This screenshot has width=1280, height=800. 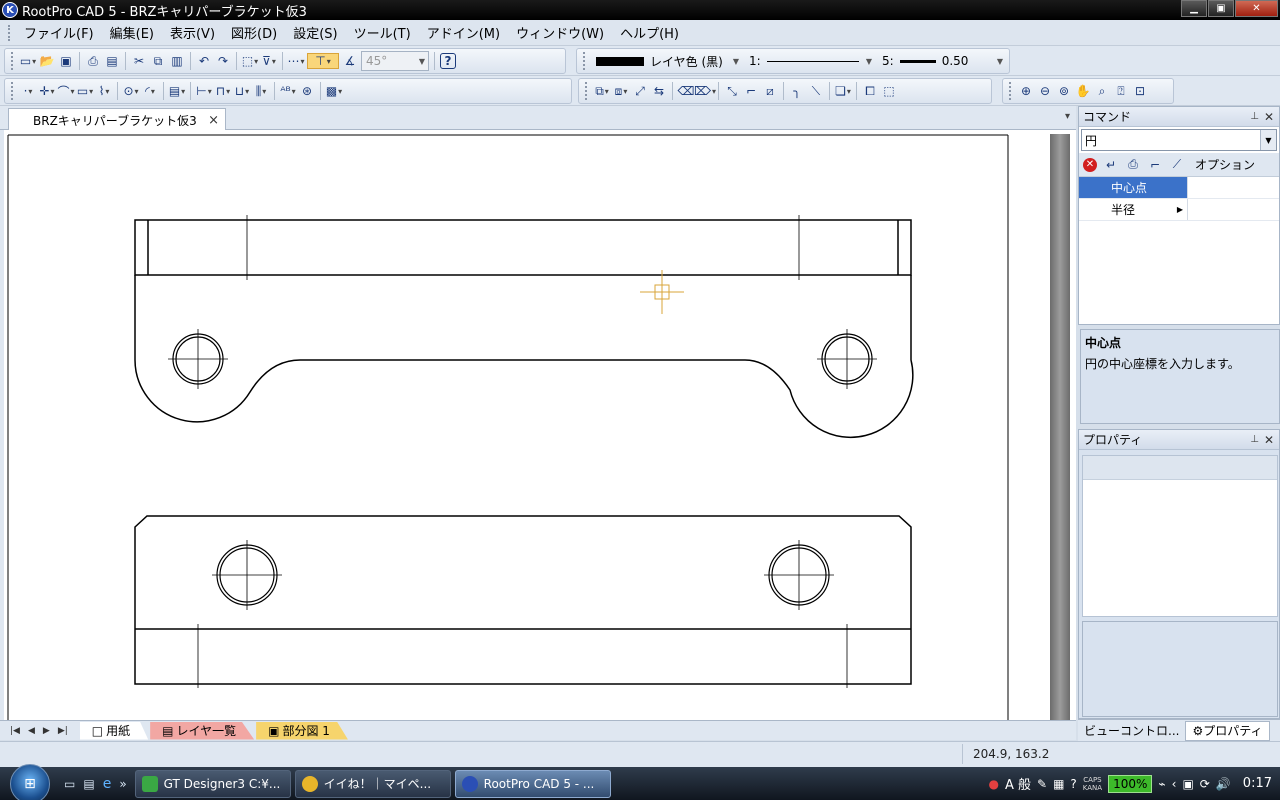 What do you see at coordinates (1225, 164) in the screenshot?
I see `options-button: オプション` at bounding box center [1225, 164].